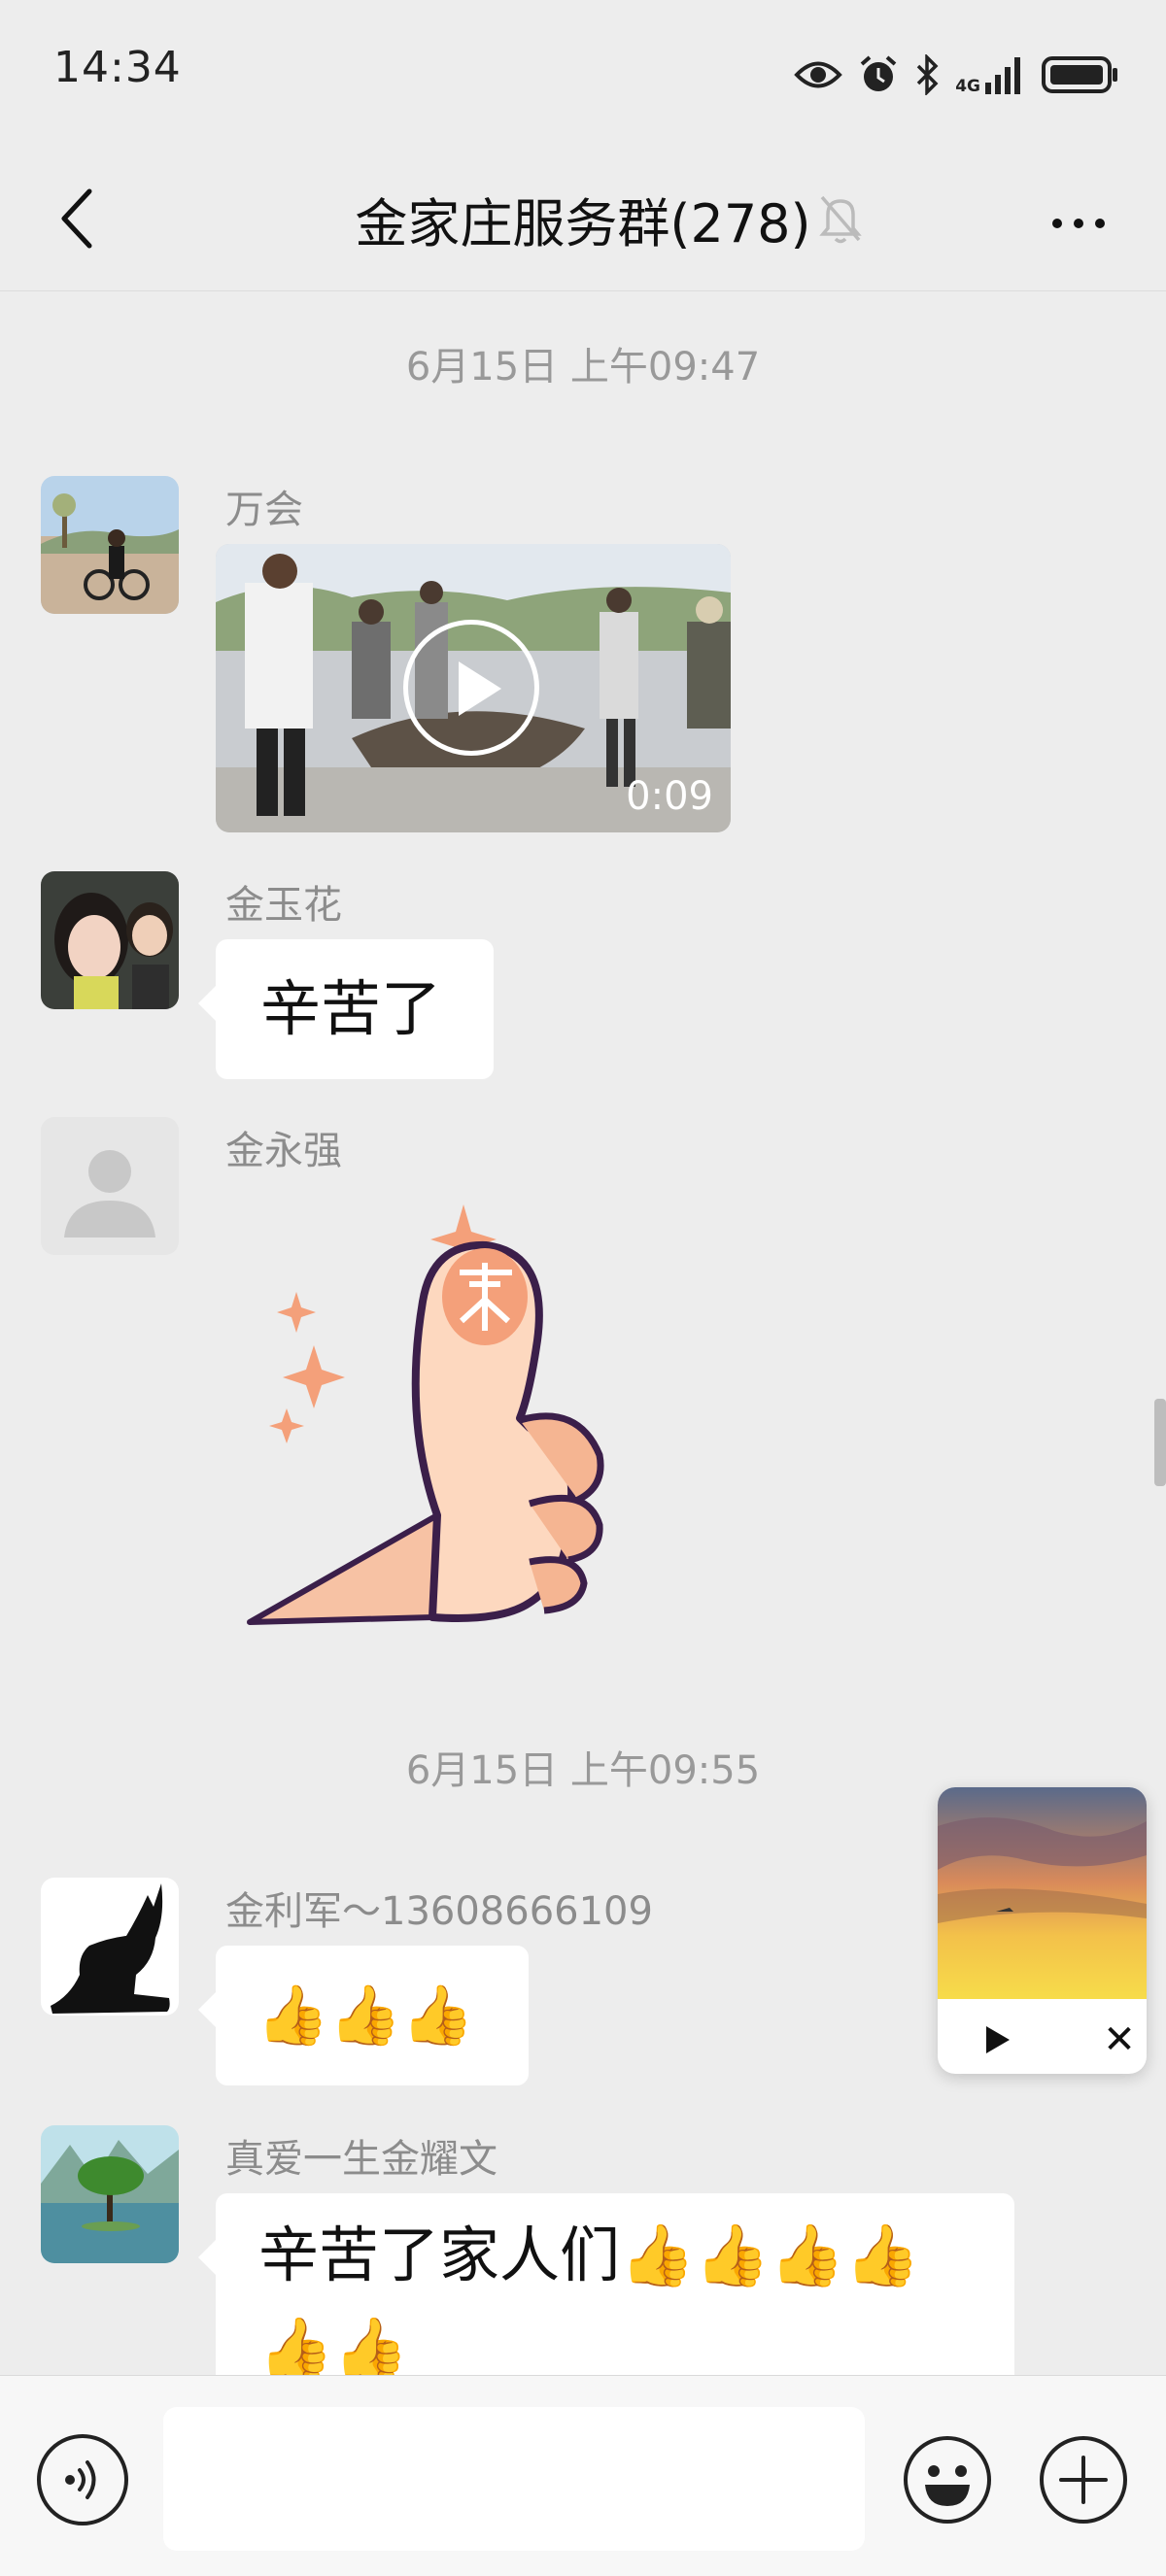 This screenshot has width=1166, height=2576. I want to click on voice-icon, so click(80, 2479).